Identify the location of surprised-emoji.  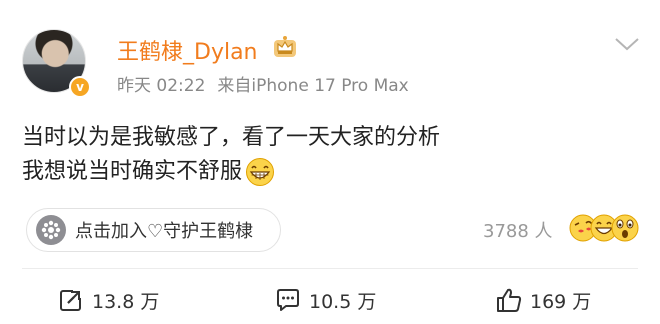
(625, 228).